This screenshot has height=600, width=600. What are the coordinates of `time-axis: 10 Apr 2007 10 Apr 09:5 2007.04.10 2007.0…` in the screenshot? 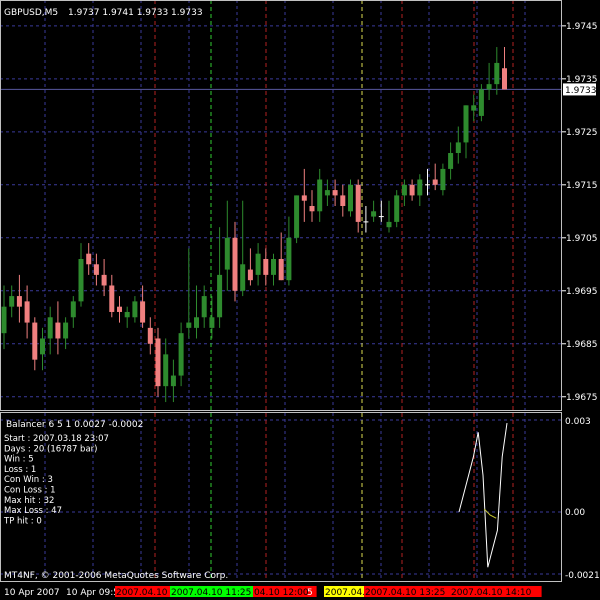 It's located at (273, 592).